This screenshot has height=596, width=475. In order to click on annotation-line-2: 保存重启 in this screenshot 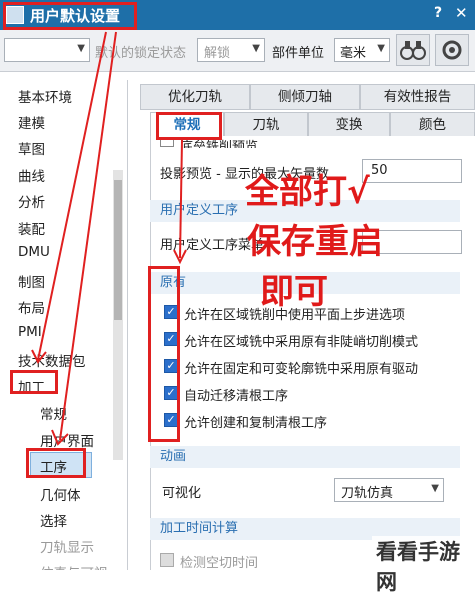, I will do `click(315, 242)`.